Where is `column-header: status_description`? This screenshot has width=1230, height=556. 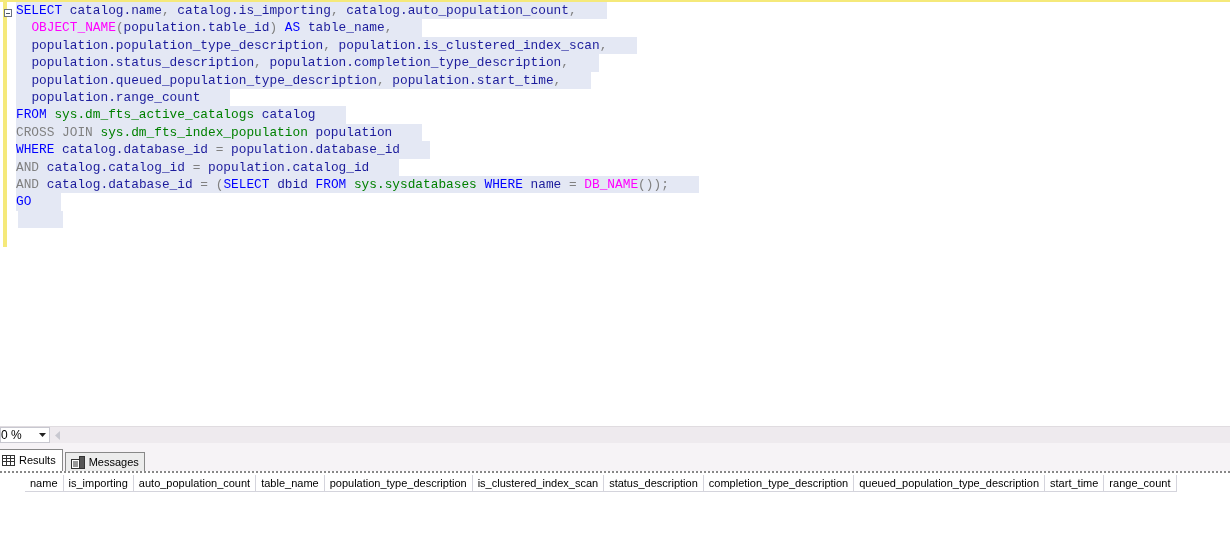 column-header: status_description is located at coordinates (654, 483).